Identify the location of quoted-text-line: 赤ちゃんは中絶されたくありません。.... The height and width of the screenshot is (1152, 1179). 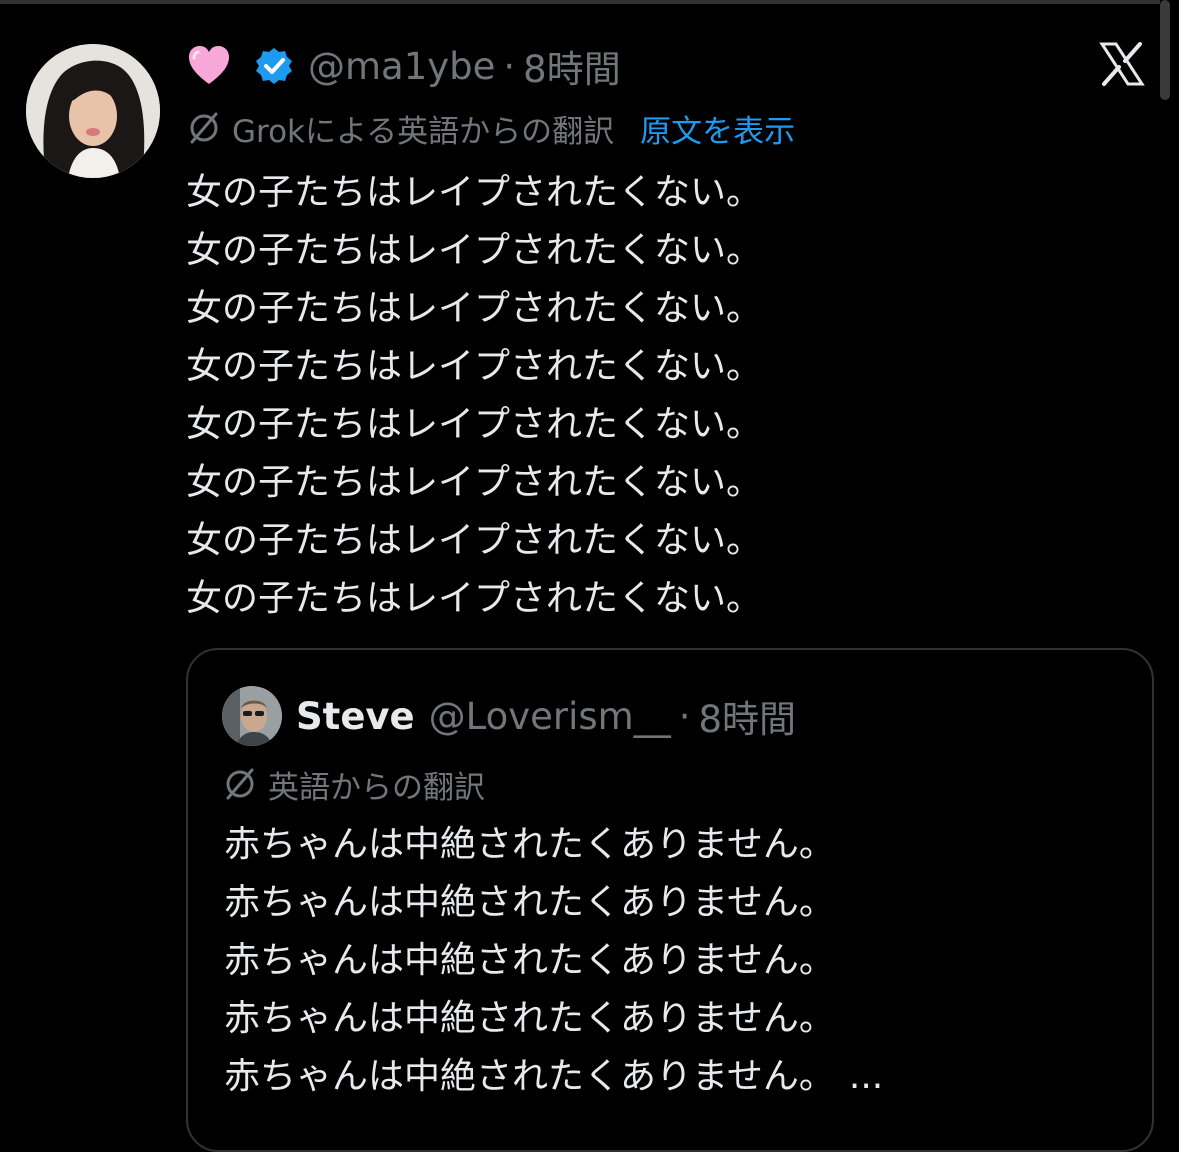
(553, 1077).